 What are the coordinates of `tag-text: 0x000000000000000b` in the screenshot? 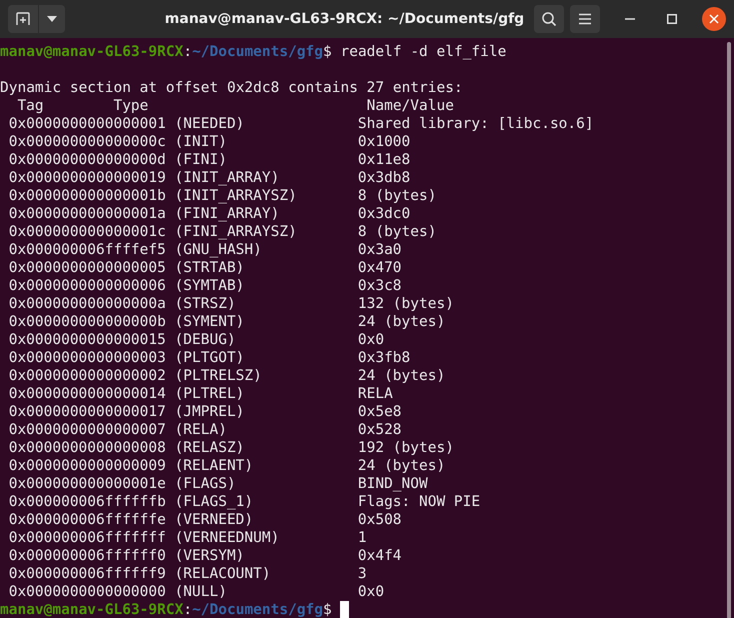 It's located at (87, 322).